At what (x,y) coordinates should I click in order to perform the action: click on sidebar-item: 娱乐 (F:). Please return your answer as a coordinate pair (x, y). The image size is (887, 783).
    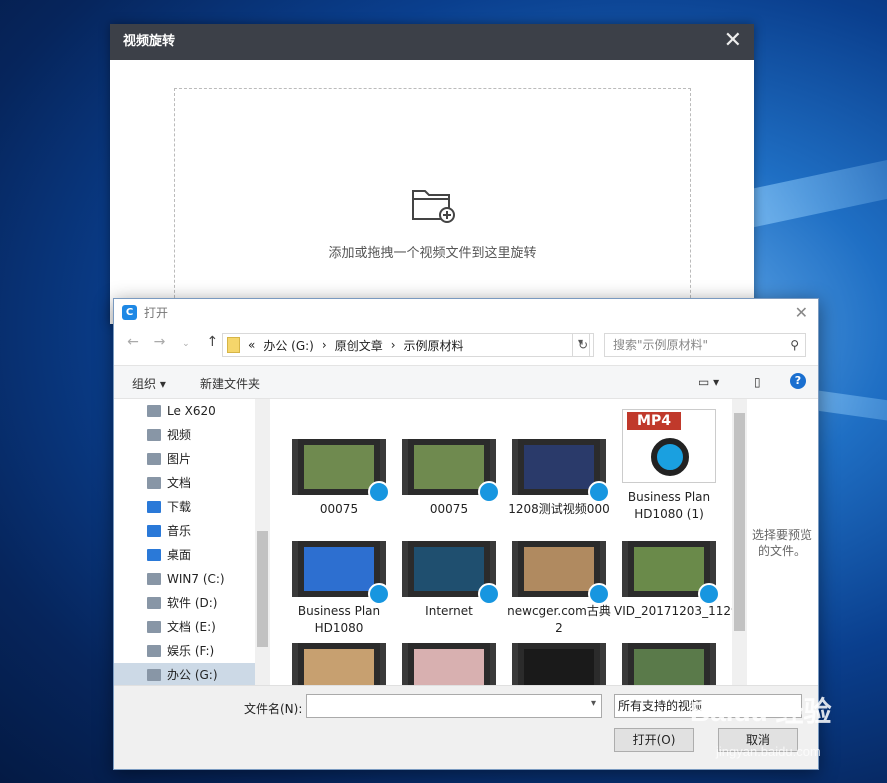
    Looking at the image, I should click on (192, 651).